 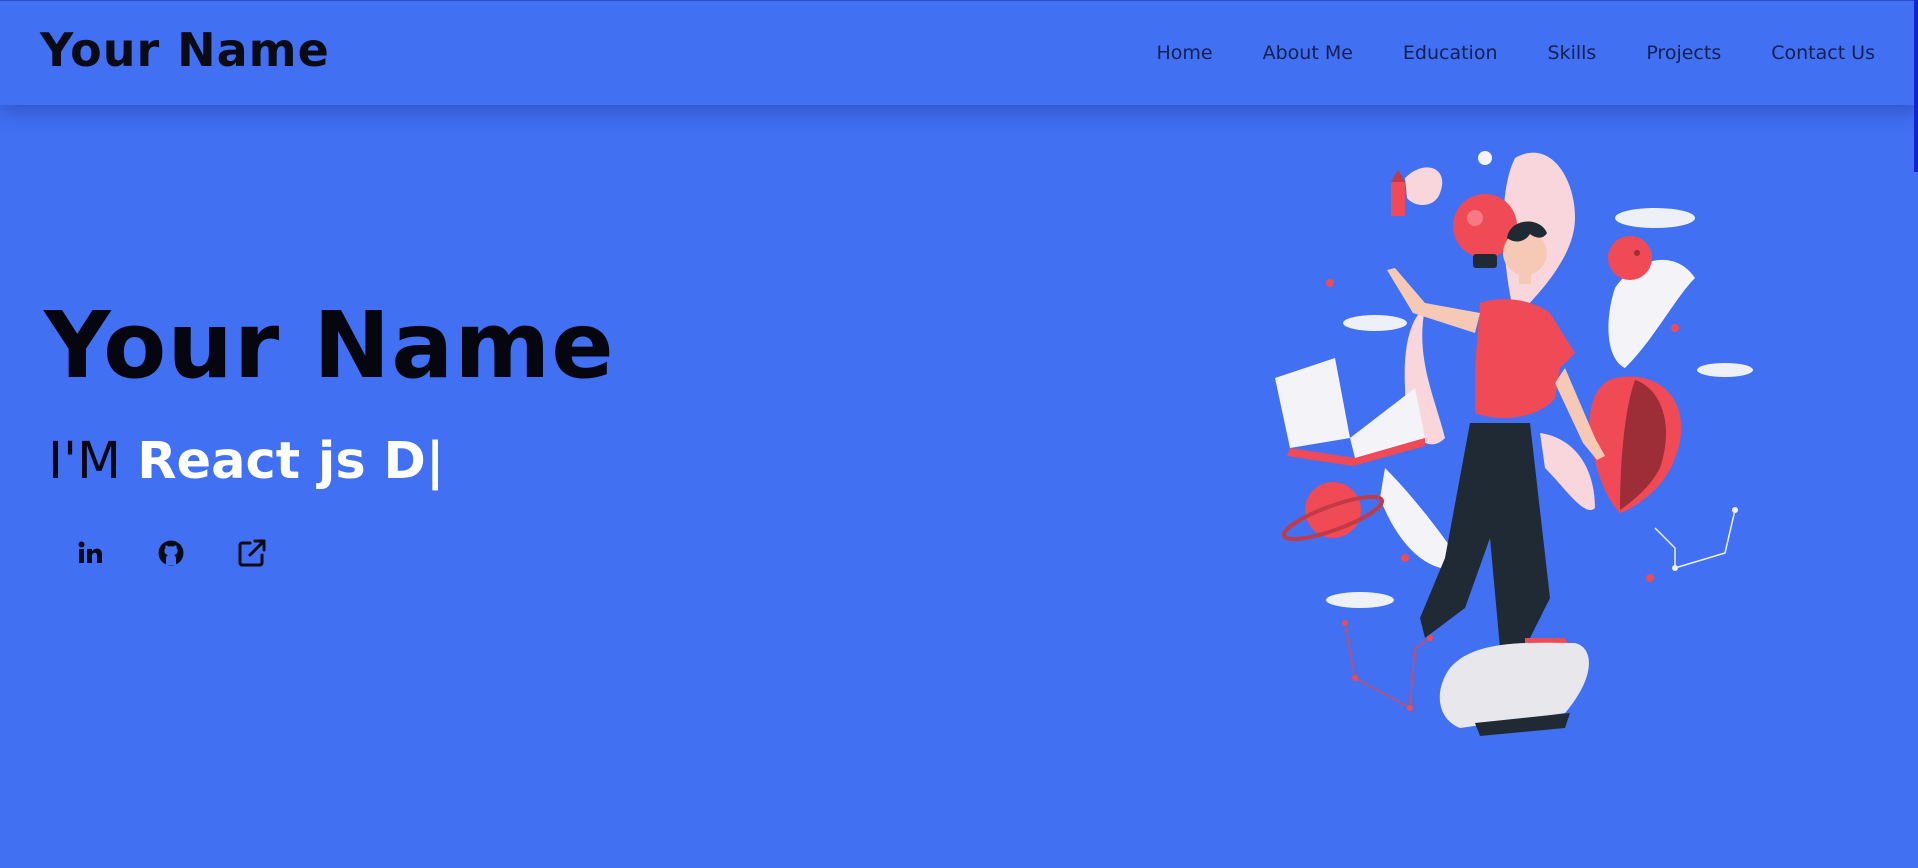 What do you see at coordinates (1450, 53) in the screenshot?
I see `nav-link-education: Education` at bounding box center [1450, 53].